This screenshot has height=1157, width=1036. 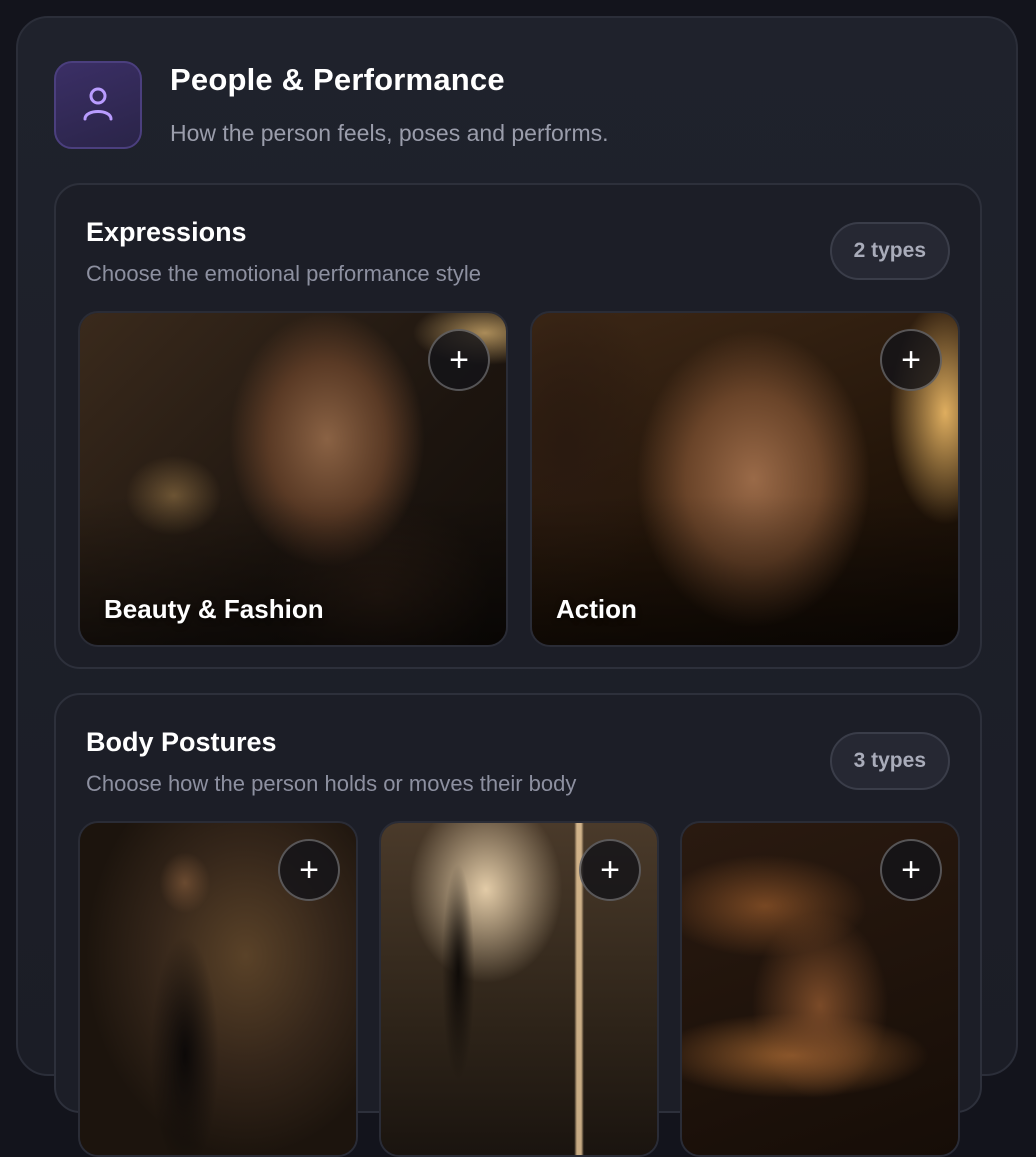 I want to click on person-icon, so click(x=98, y=104).